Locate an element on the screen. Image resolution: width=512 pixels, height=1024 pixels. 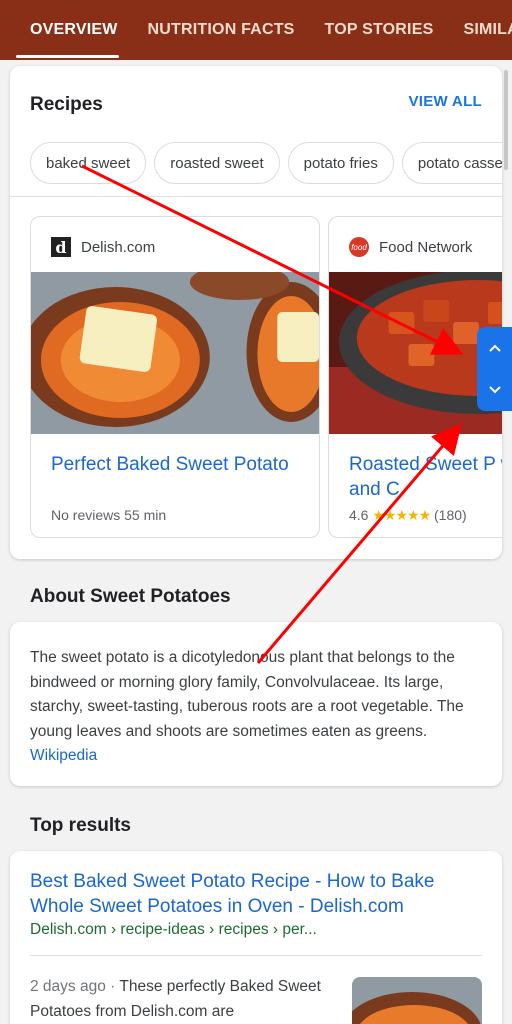
recipe-title: Roasted Sweet P with Honey and C is located at coordinates (425, 477).